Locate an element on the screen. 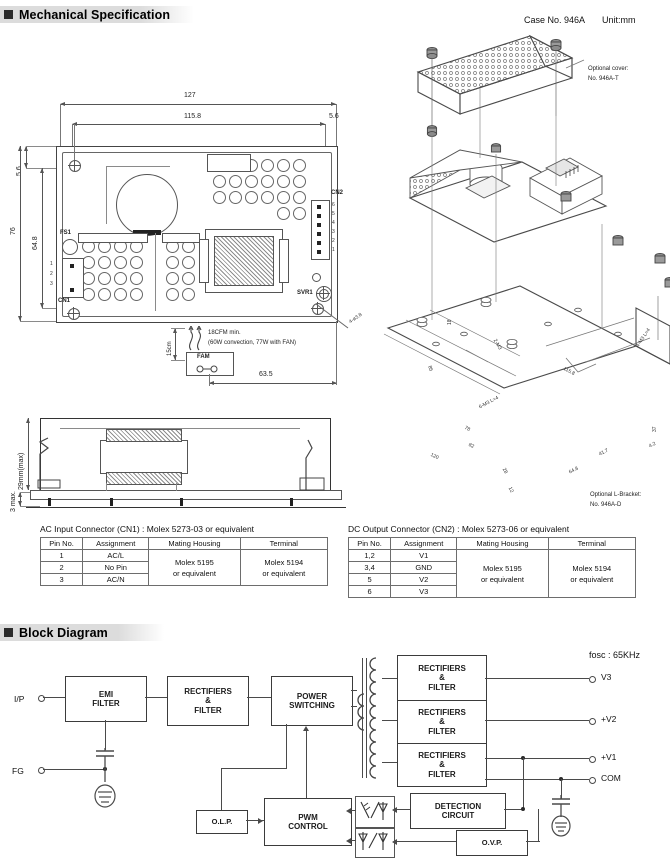  optional-bracket-number: No. 946A-D is located at coordinates (606, 505).